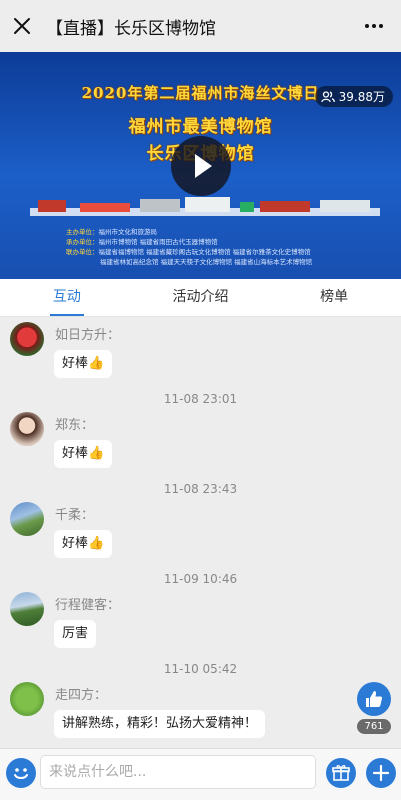 Image resolution: width=401 pixels, height=800 pixels. I want to click on viewer-count: 39.88万, so click(361, 97).